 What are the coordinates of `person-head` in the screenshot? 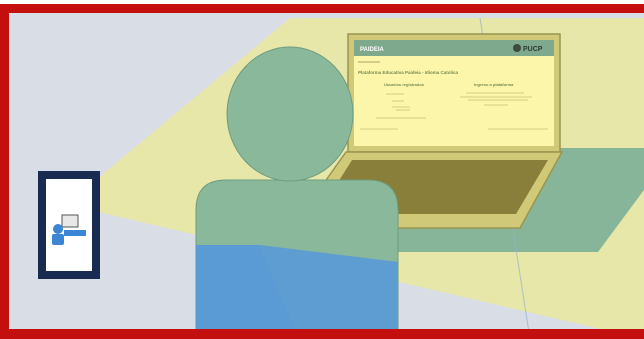 It's located at (290, 114).